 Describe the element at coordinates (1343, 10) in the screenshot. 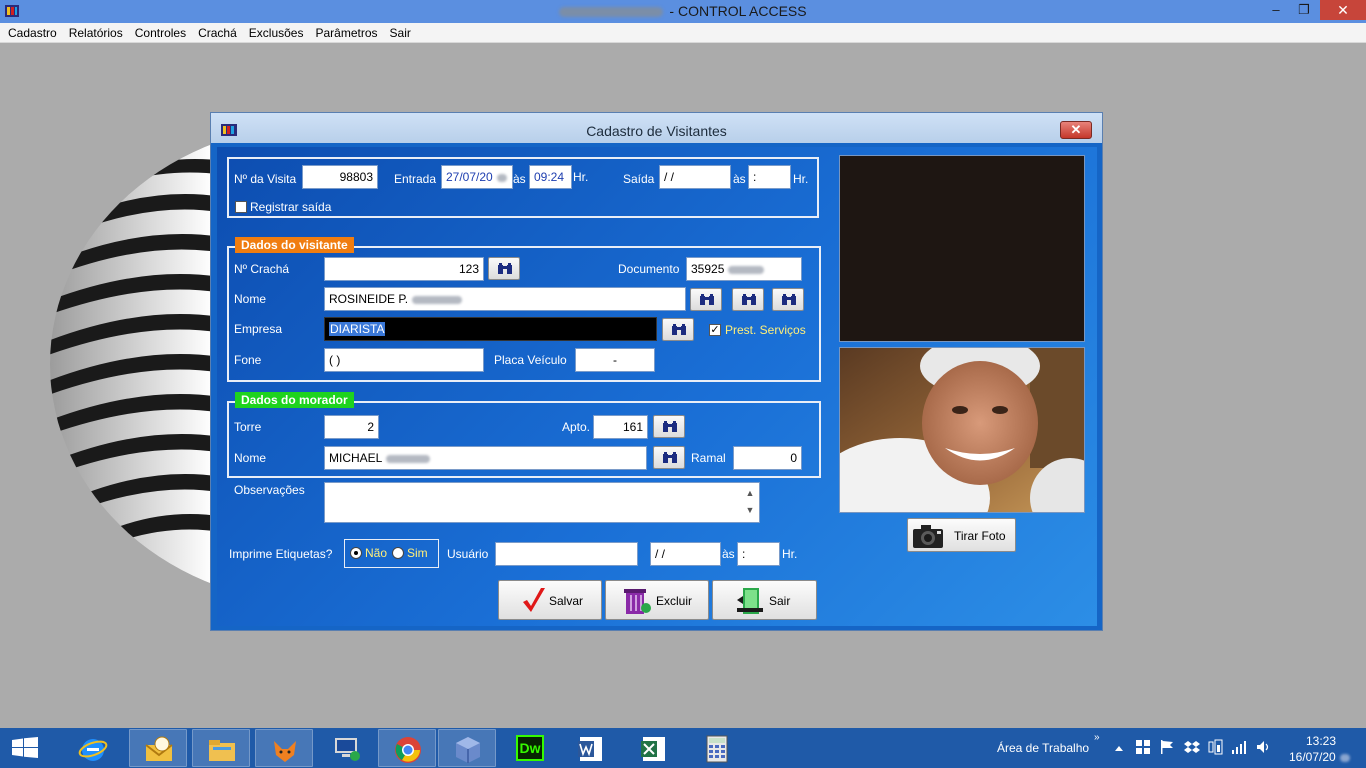

I see `close-button: ✕` at that location.